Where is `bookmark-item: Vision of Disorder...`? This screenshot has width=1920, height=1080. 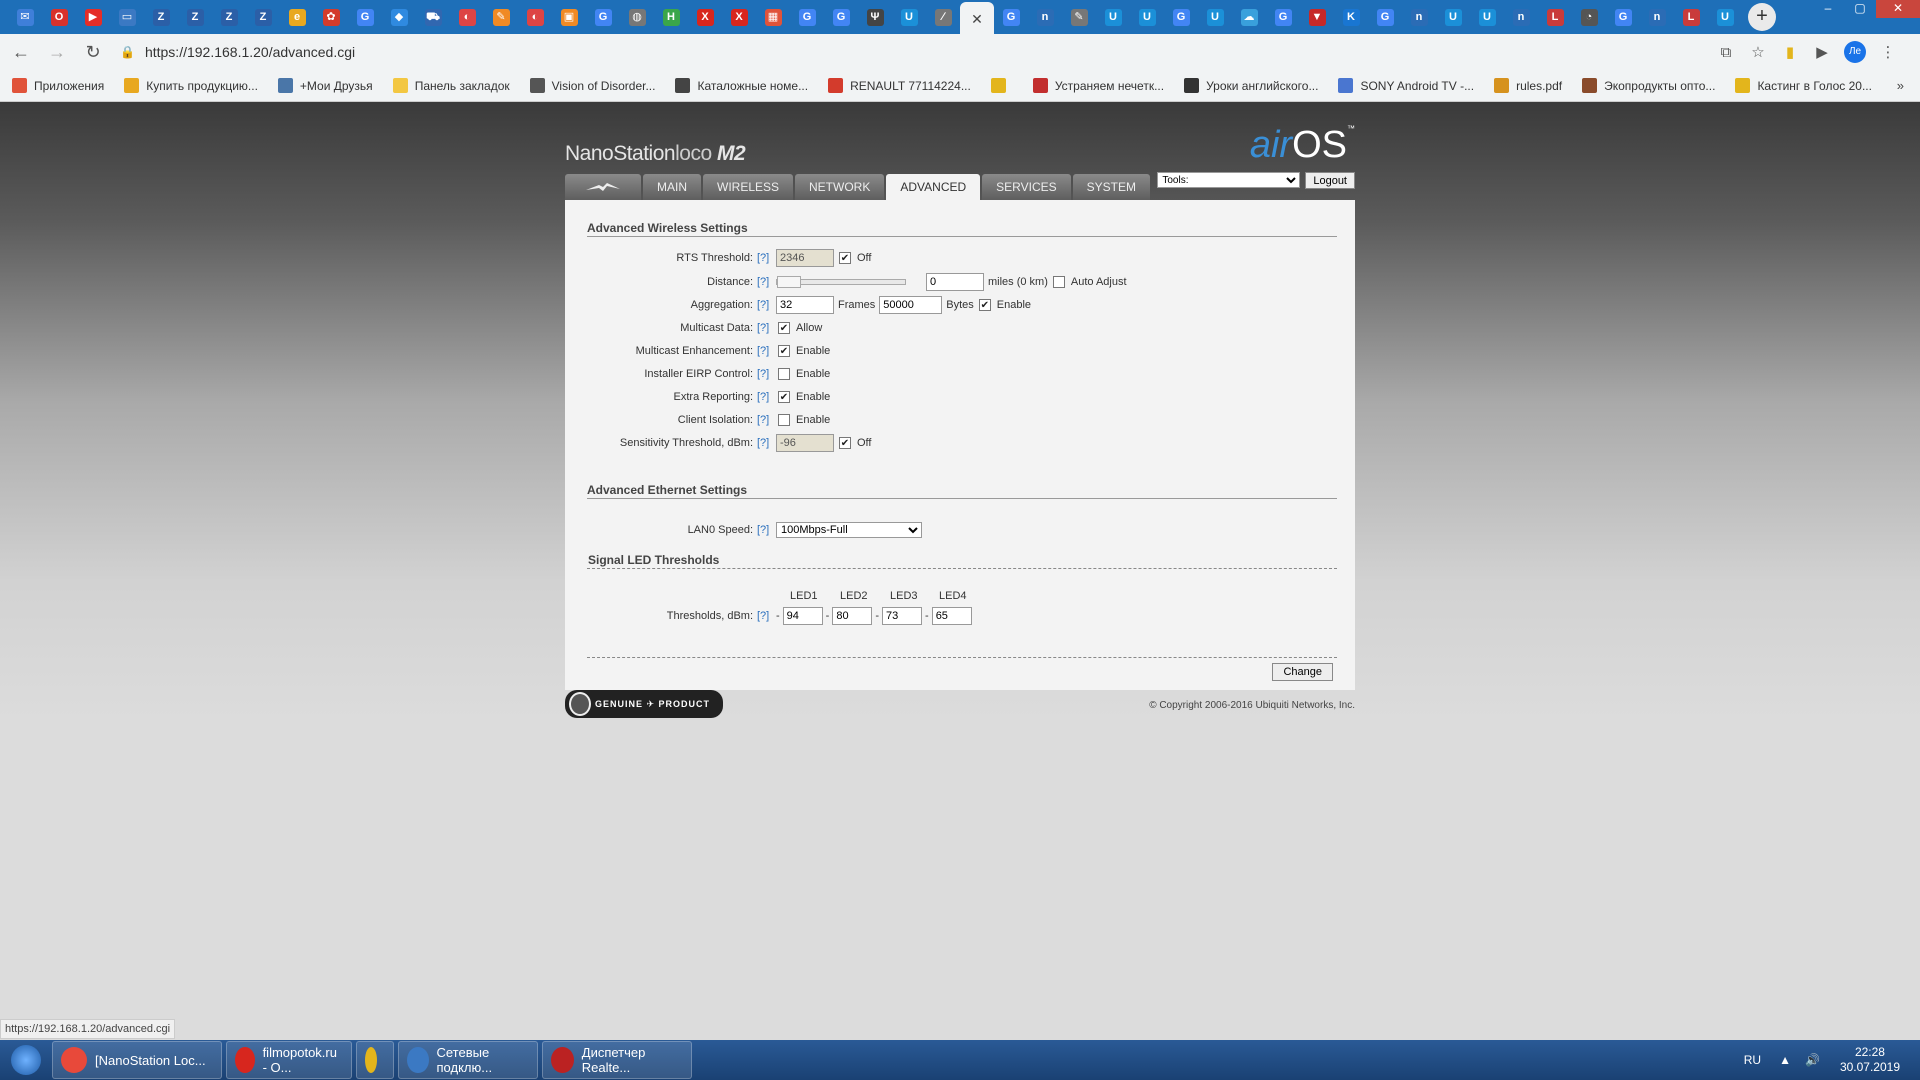
bookmark-item: Vision of Disorder... is located at coordinates (592, 85).